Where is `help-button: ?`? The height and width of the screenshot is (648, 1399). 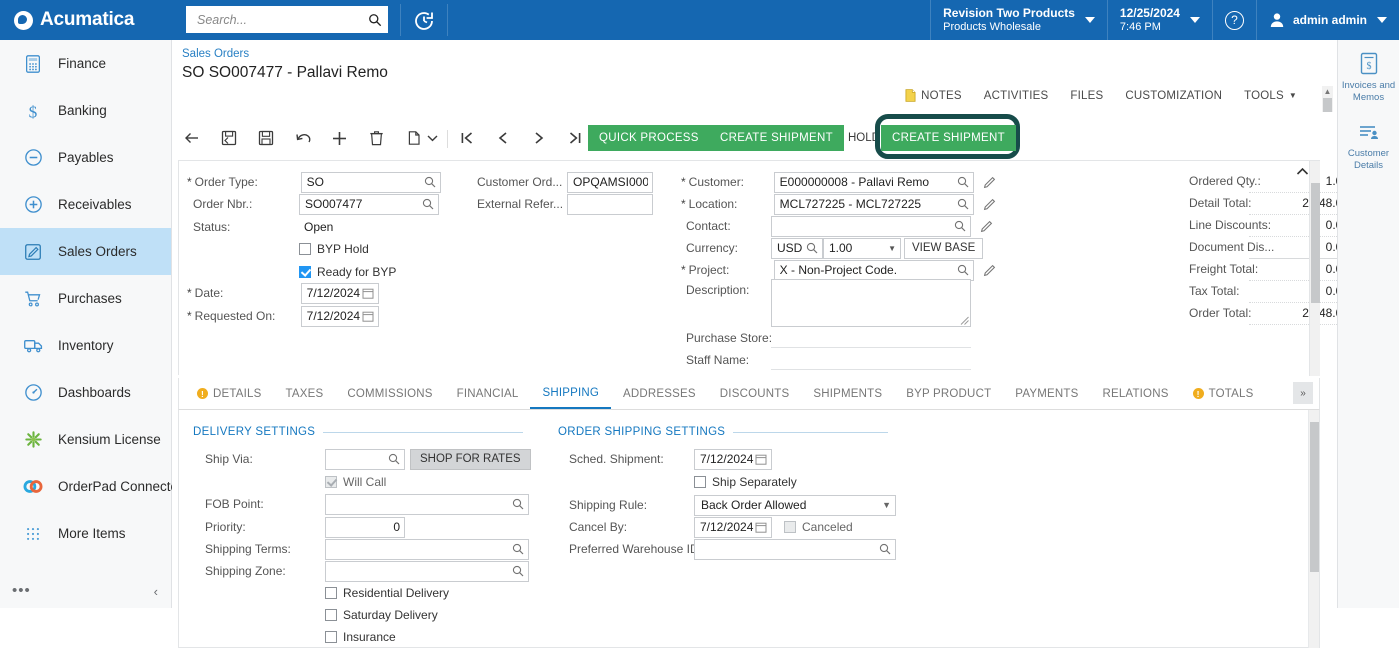
help-button: ? is located at coordinates (1233, 20).